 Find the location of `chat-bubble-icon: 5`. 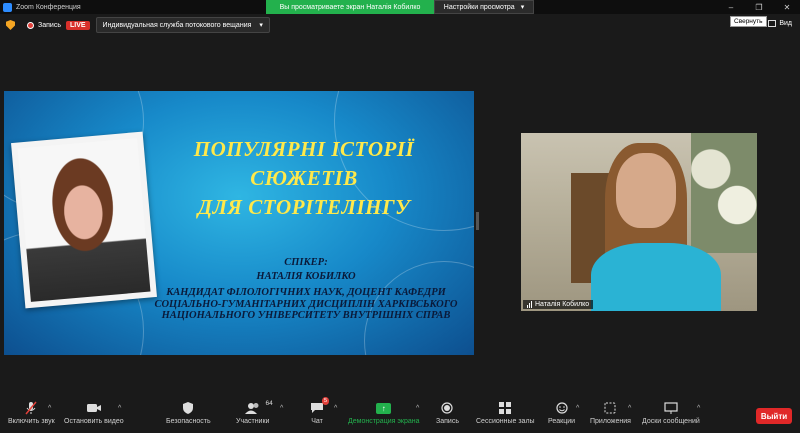

chat-bubble-icon: 5 is located at coordinates (319, 406).